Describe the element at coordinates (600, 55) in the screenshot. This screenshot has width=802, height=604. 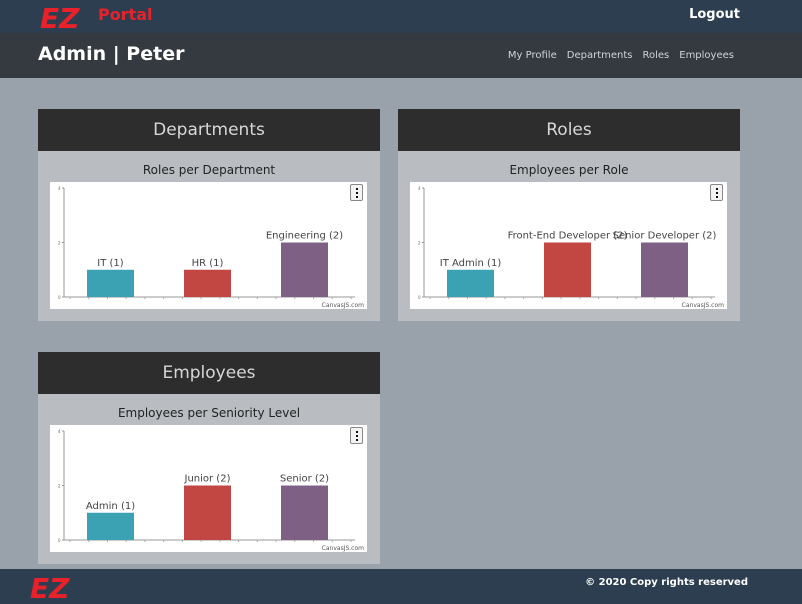
I see `nav-departments: Departments` at that location.